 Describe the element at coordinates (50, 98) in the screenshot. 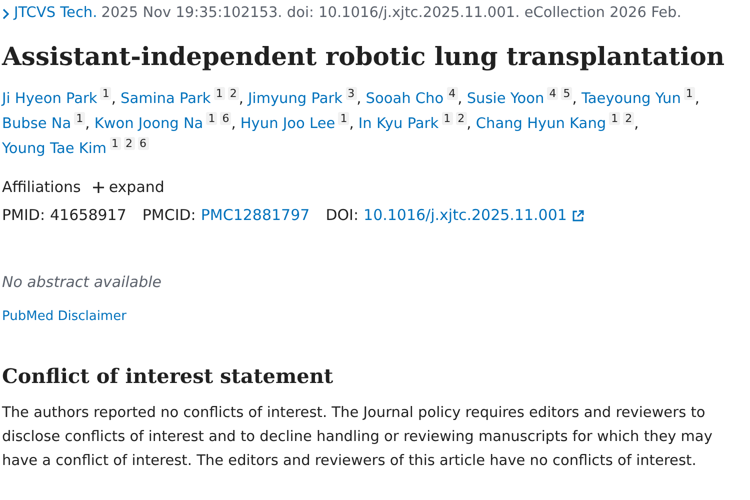

I see `author-link: Ji Hyeon Park` at that location.